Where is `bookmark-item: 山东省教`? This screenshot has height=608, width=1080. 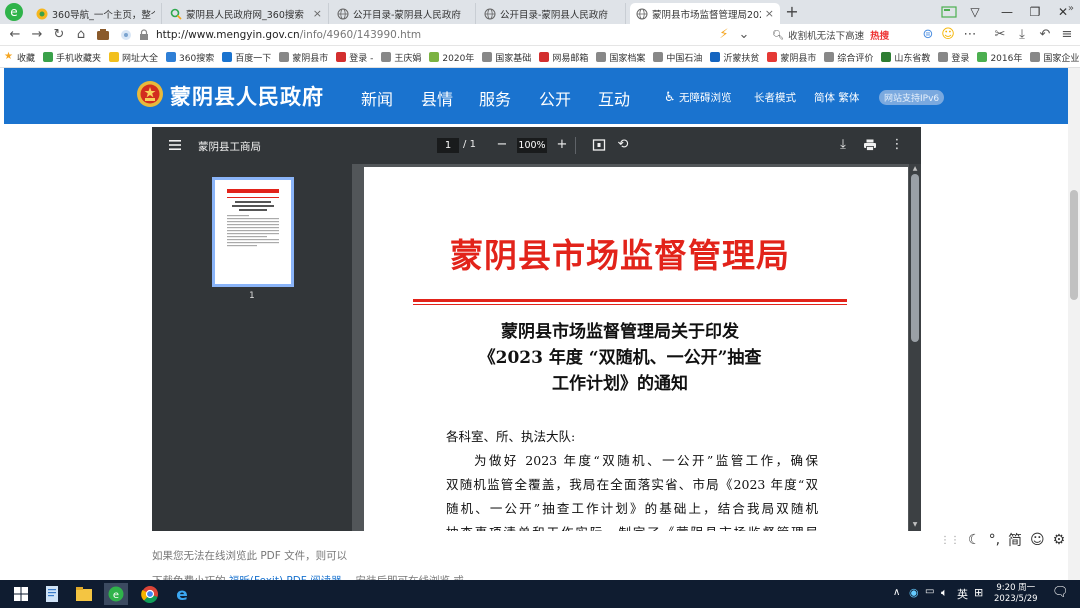
bookmark-item: 山东省教 is located at coordinates (905, 57).